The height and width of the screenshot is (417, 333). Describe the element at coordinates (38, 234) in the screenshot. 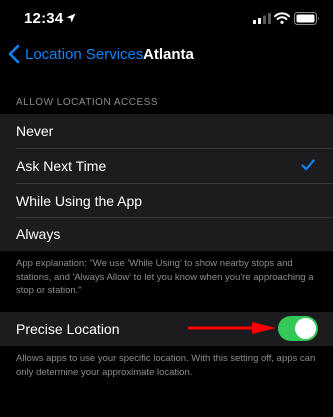

I see `option-label: Always` at that location.